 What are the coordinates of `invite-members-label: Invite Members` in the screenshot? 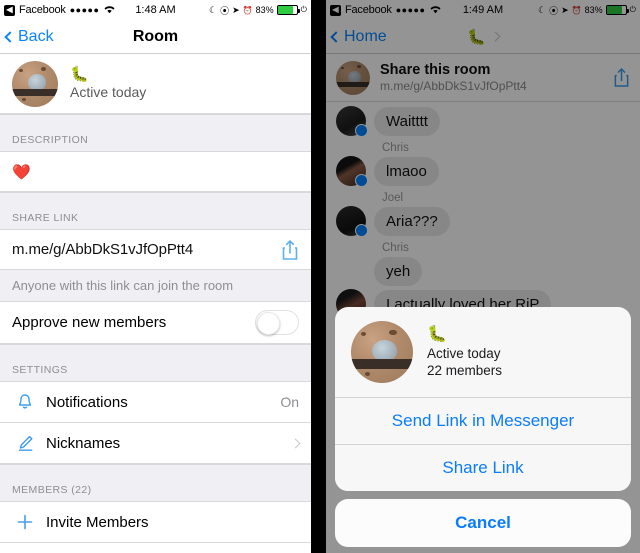 It's located at (97, 522).